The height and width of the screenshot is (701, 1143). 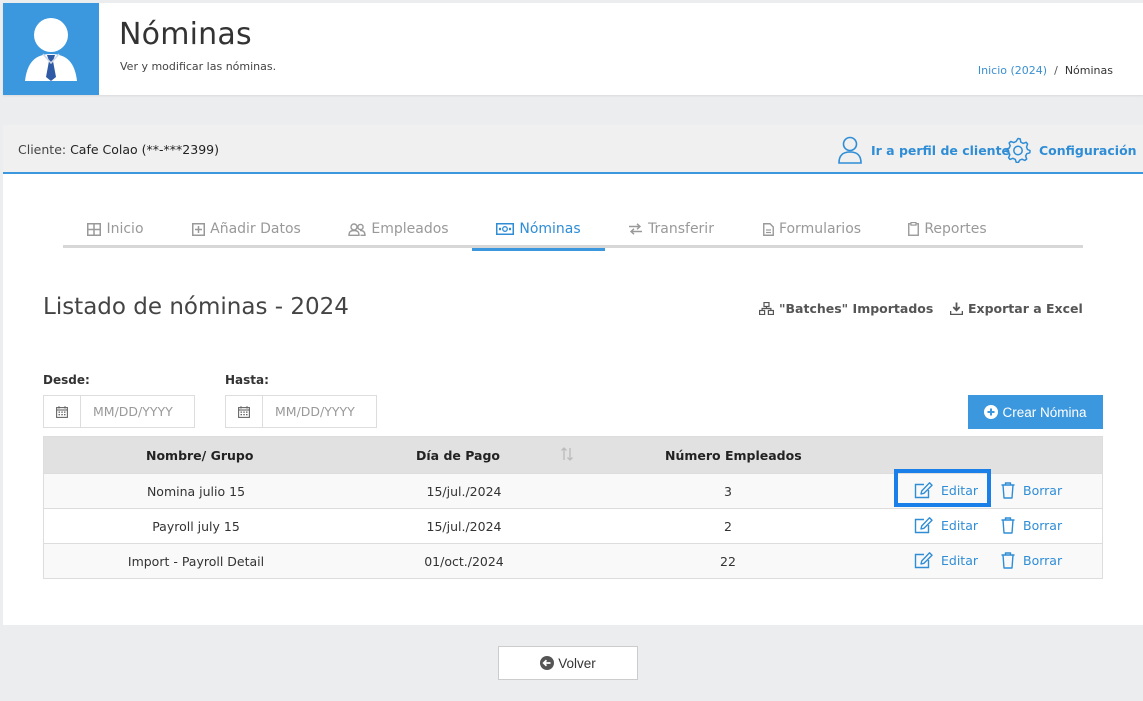 I want to click on tab-anadir-datos: Añadir Datos, so click(x=246, y=229).